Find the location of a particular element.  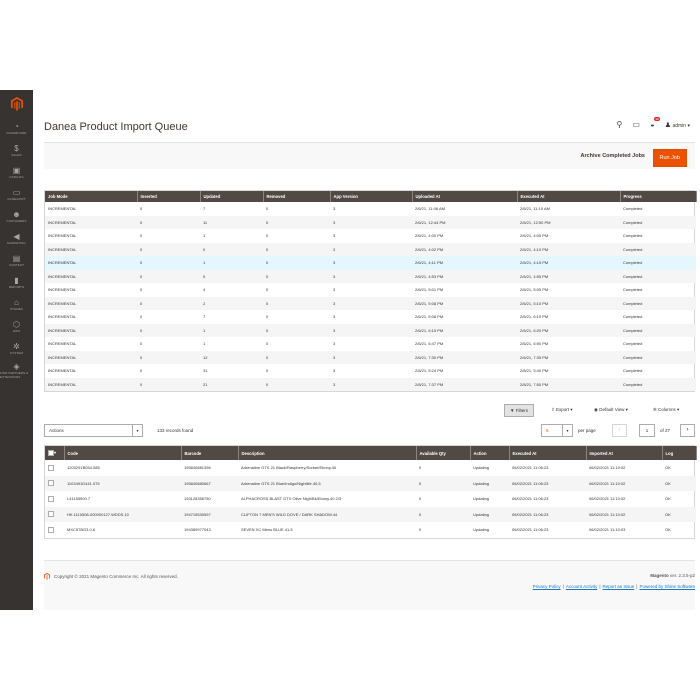

column-header: Log is located at coordinates (679, 453).